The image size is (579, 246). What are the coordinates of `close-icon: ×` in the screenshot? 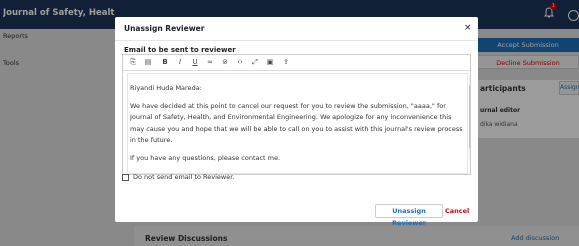 It's located at (468, 28).